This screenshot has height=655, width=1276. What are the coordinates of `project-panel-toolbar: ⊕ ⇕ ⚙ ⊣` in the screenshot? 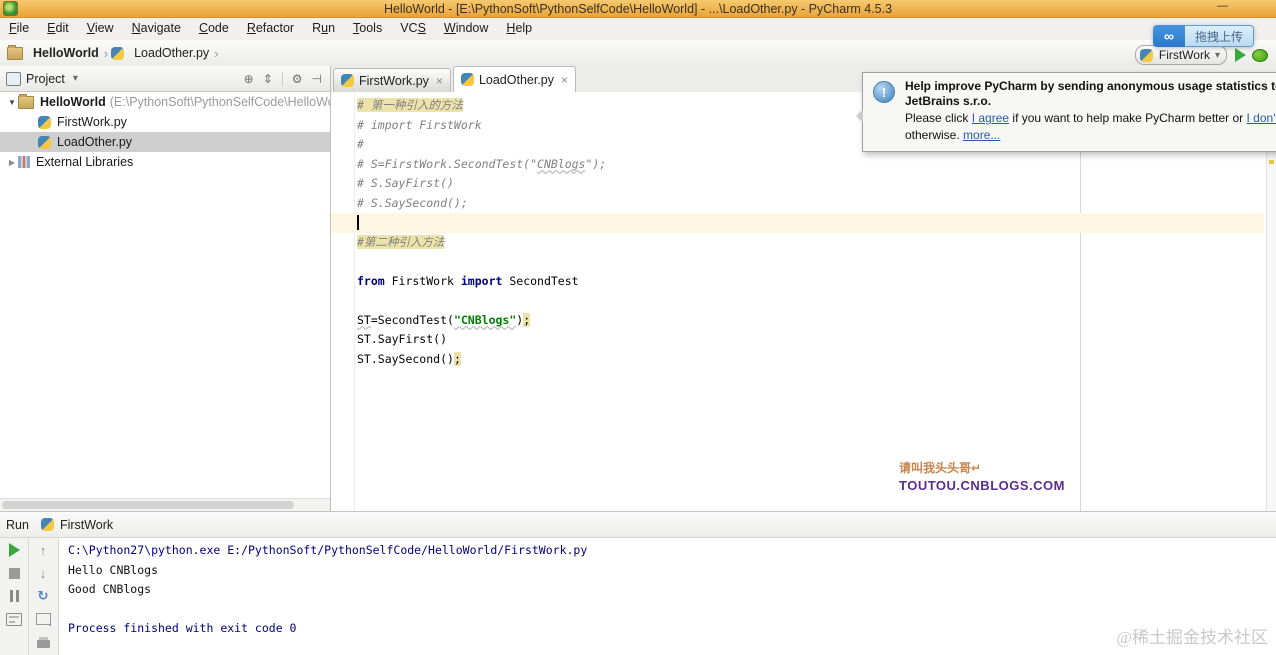 It's located at (283, 78).